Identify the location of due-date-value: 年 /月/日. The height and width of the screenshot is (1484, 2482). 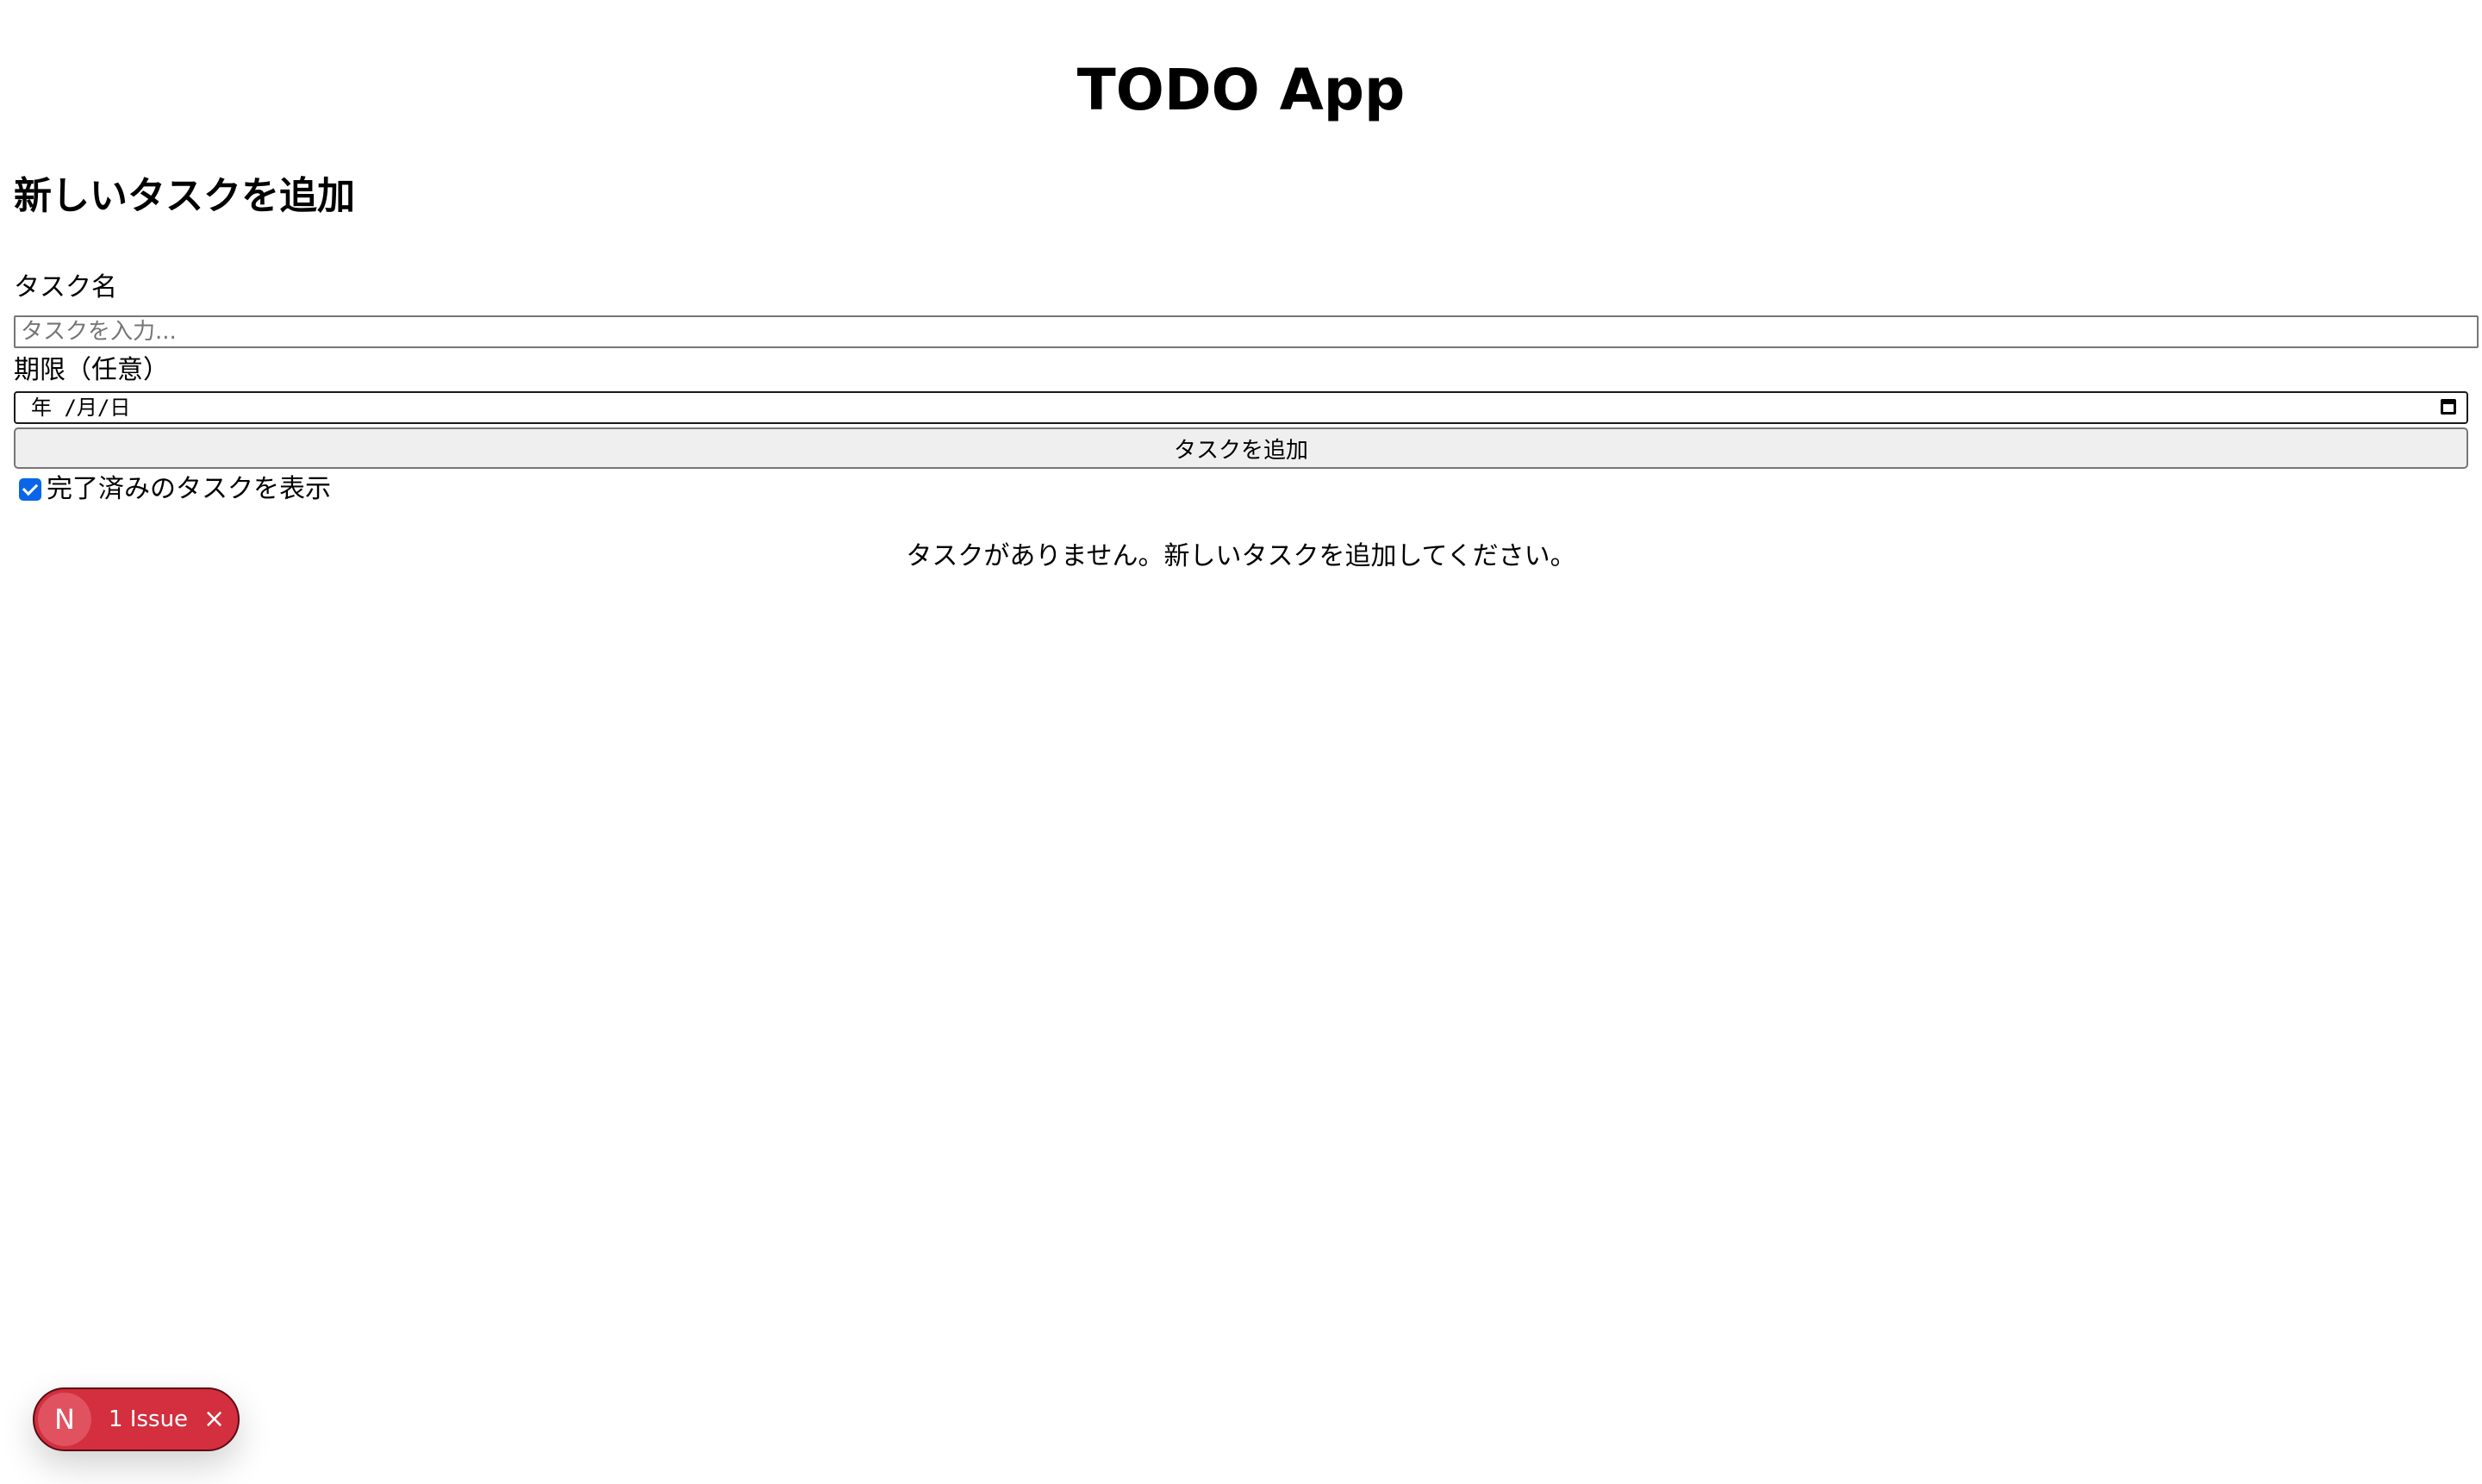
(81, 408).